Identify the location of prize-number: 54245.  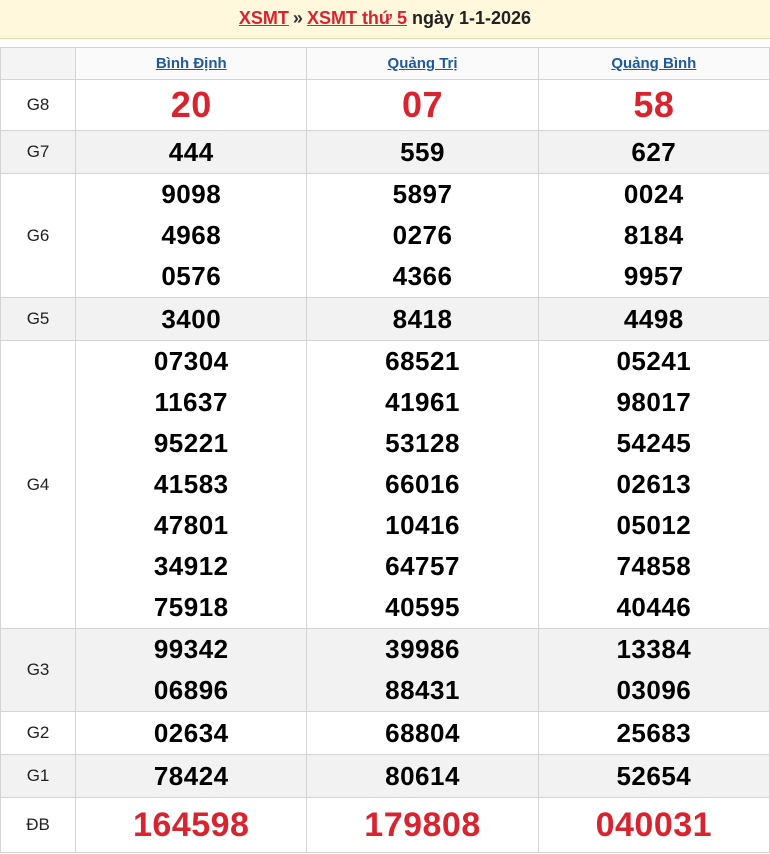
(654, 443).